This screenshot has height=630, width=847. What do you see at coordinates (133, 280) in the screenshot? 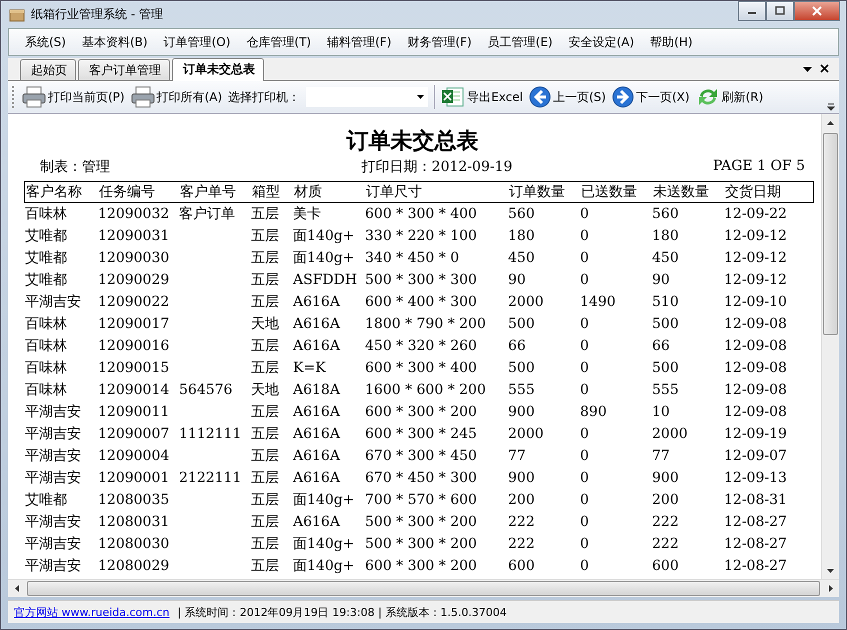
I see `table-cell-text: 12090029` at bounding box center [133, 280].